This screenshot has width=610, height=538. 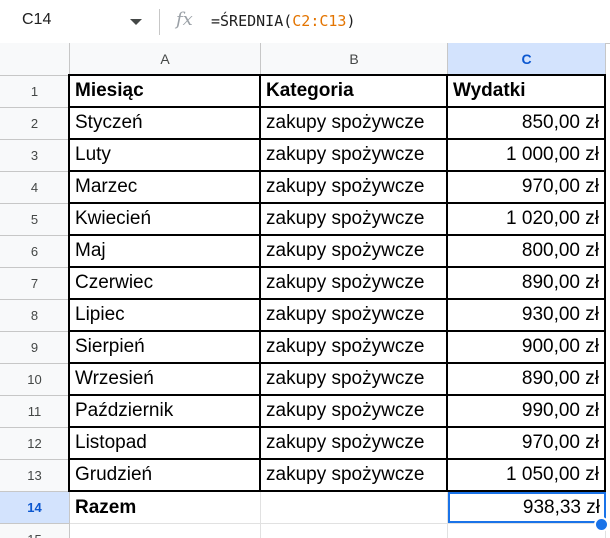 What do you see at coordinates (354, 91) in the screenshot?
I see `cell-b1: Kategoria` at bounding box center [354, 91].